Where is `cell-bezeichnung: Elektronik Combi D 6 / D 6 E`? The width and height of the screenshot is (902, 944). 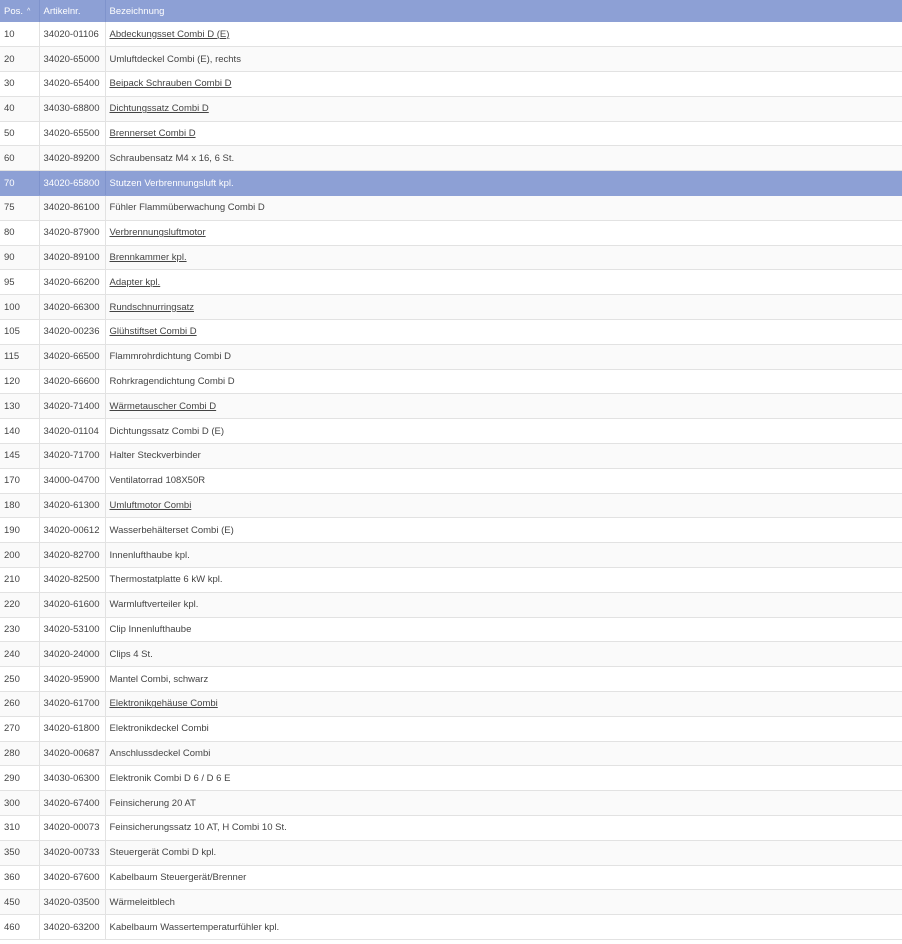 cell-bezeichnung: Elektronik Combi D 6 / D 6 E is located at coordinates (503, 778).